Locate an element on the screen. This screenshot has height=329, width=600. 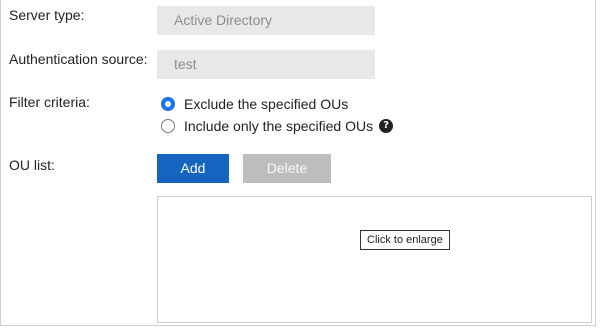
server-type-label: Server type: is located at coordinates (47, 15).